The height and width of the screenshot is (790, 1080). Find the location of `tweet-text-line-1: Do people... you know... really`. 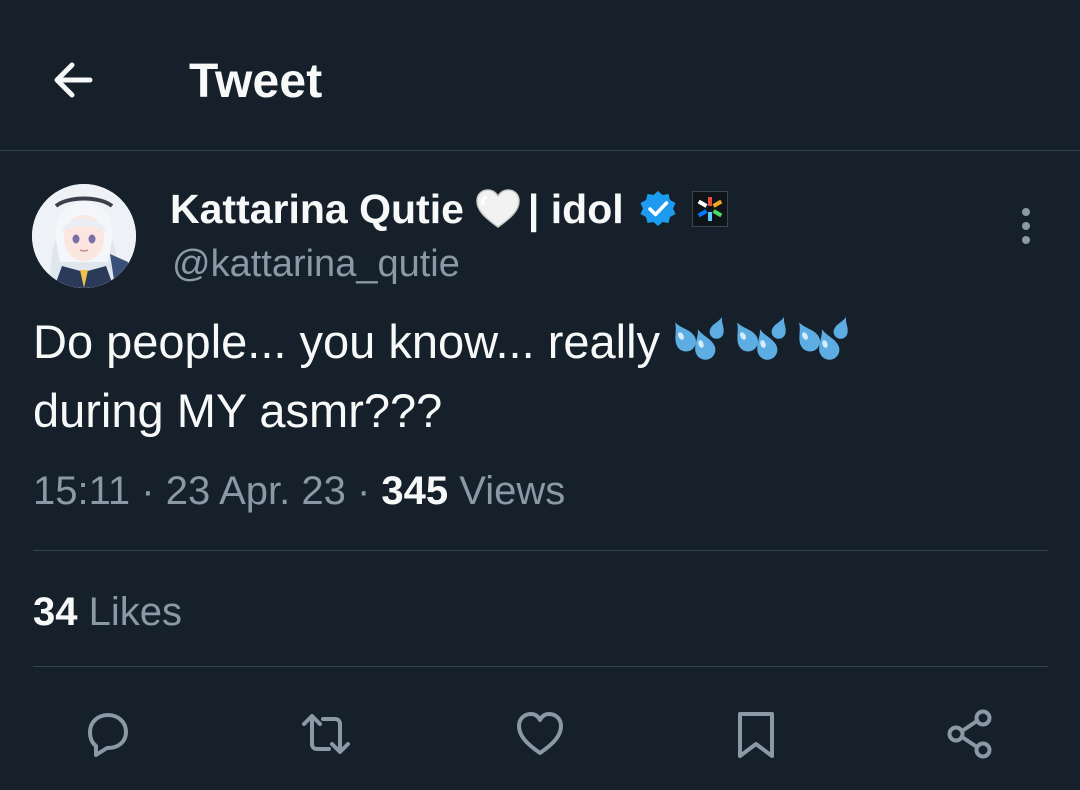

tweet-text-line-1: Do people... you know... really is located at coordinates (533, 345).